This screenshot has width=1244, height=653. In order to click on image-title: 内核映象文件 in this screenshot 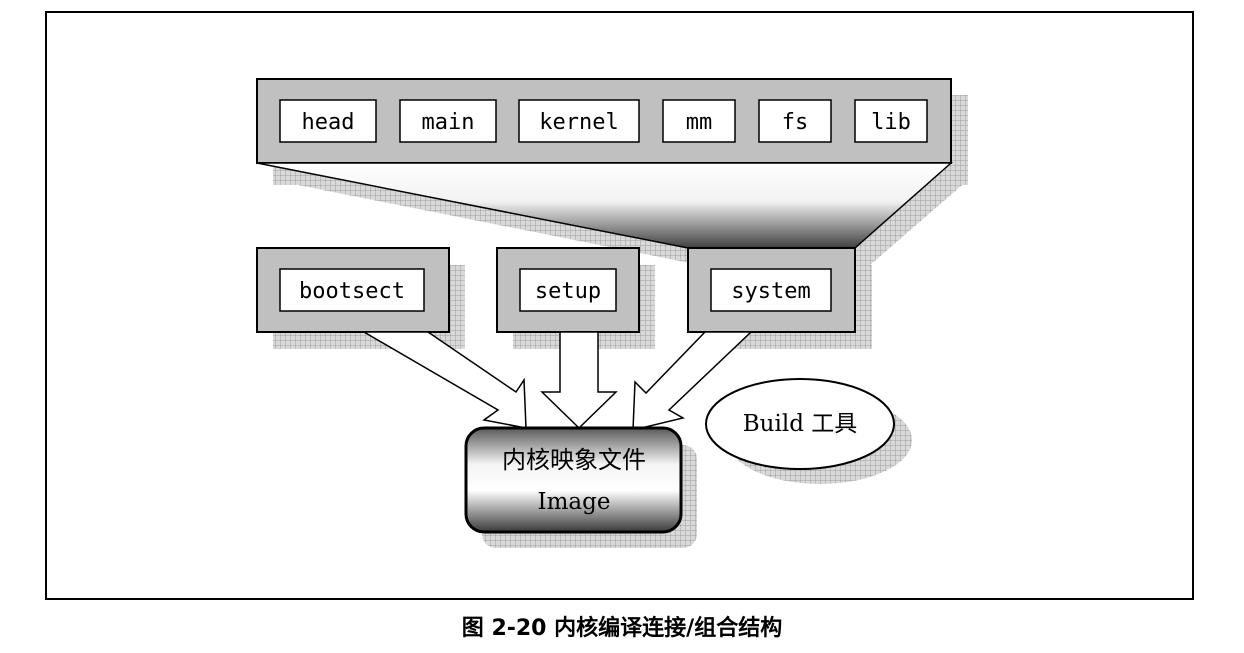, I will do `click(574, 460)`.